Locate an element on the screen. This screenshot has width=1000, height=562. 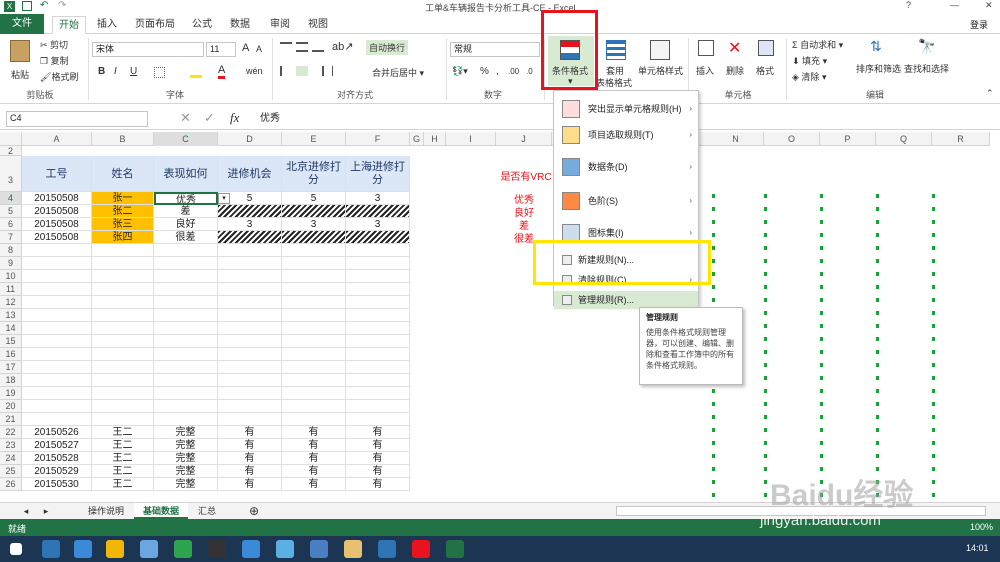
table-cell: 很差 is located at coordinates (186, 237).